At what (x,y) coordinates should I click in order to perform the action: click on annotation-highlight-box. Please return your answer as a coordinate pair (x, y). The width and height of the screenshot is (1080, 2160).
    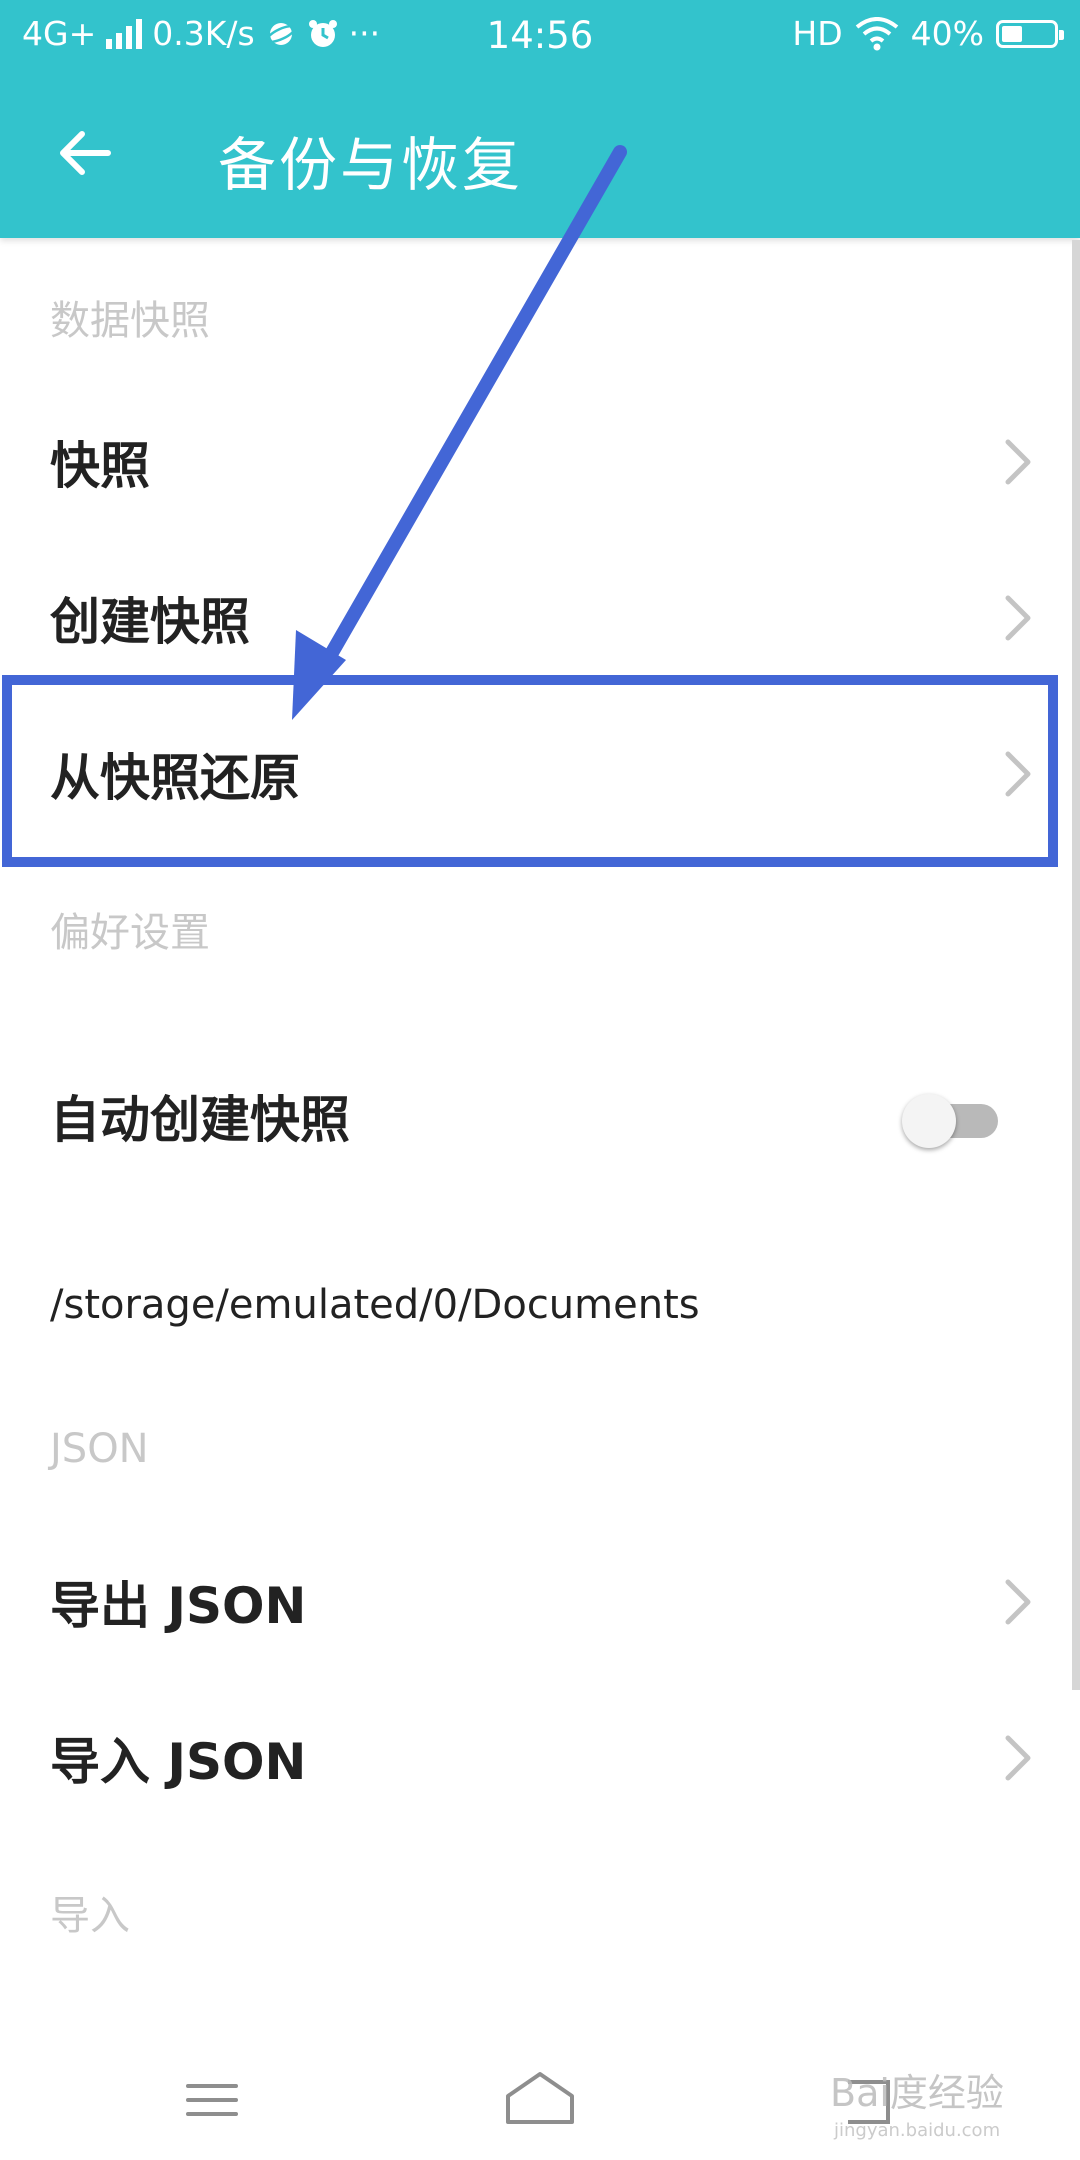
    Looking at the image, I should click on (530, 771).